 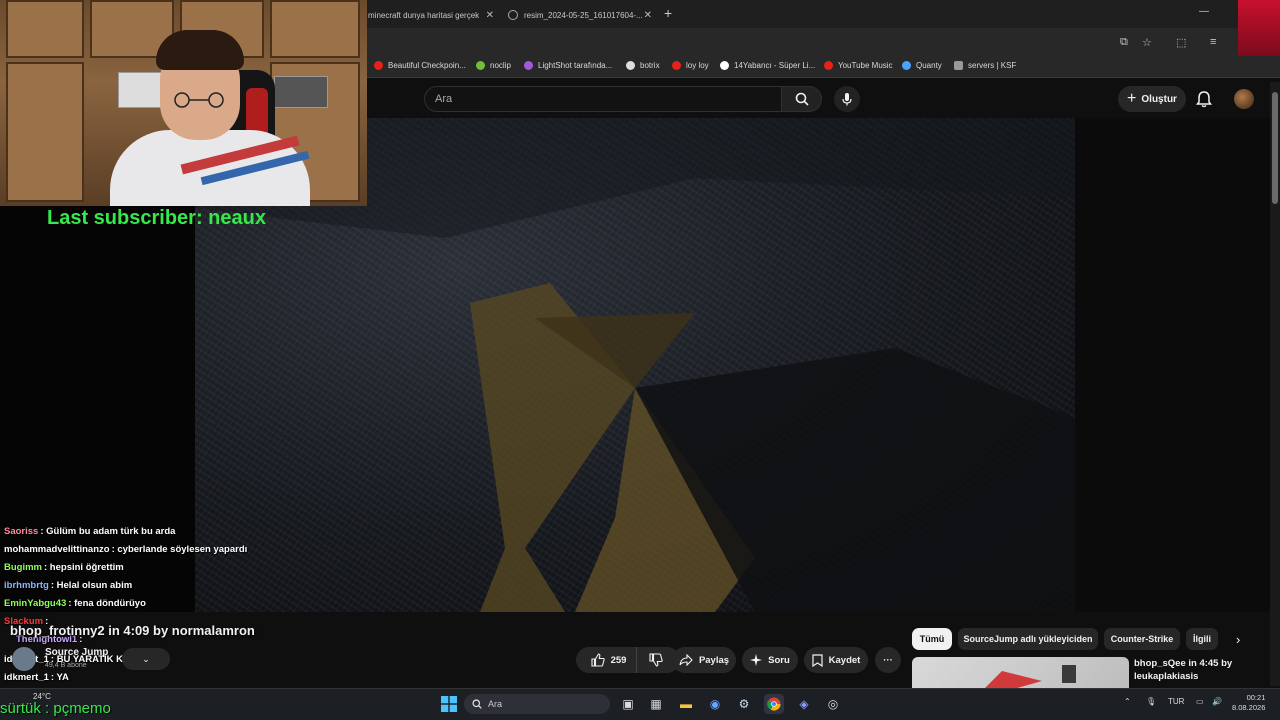 I want to click on feather-icon, so click(x=528, y=65).